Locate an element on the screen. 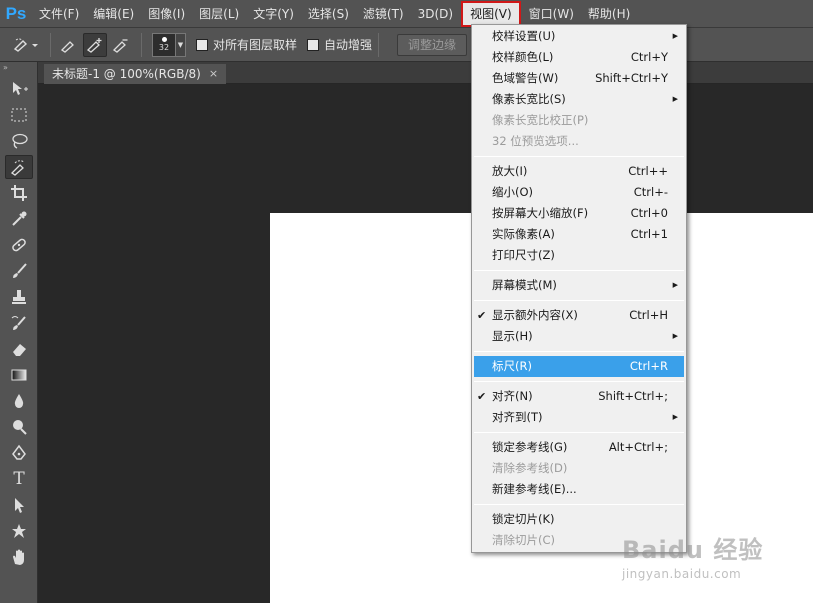 The height and width of the screenshot is (603, 813). menu-item-label: 校样设置(U) is located at coordinates (524, 36).